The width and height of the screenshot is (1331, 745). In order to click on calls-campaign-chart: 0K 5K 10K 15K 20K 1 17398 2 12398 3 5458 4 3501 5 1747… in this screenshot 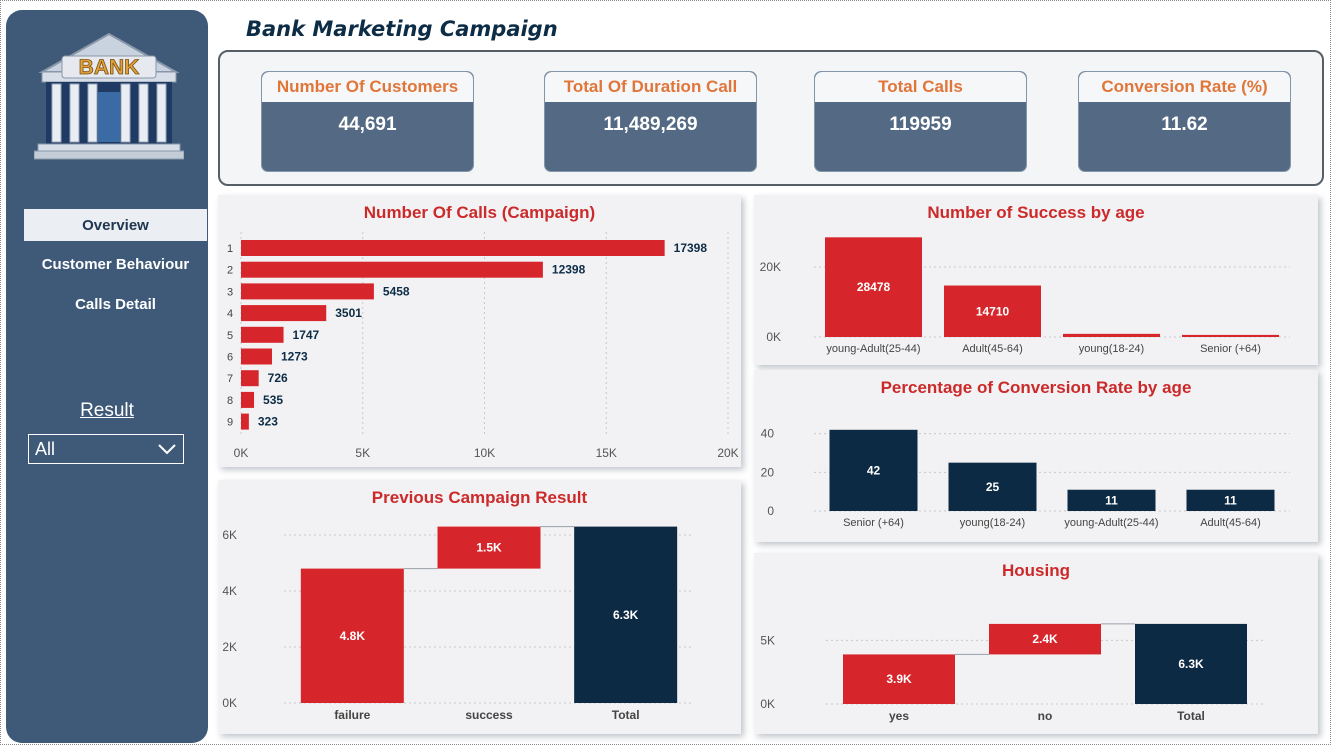, I will do `click(483, 346)`.